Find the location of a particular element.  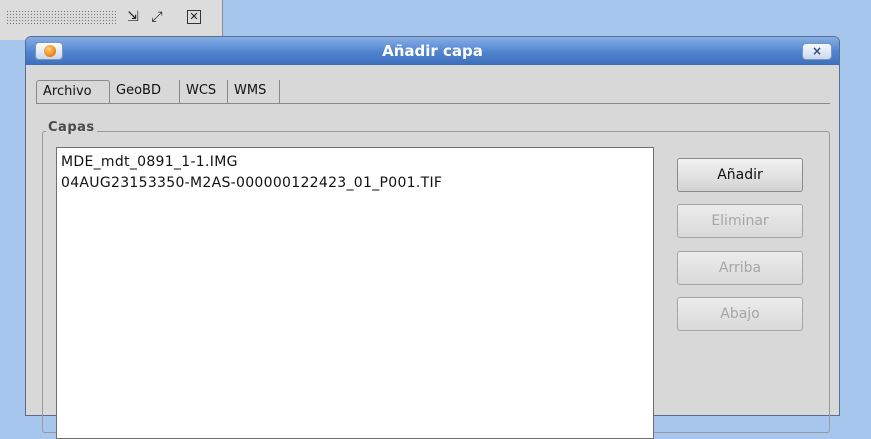

dialog-title: Añadir capa is located at coordinates (432, 51).